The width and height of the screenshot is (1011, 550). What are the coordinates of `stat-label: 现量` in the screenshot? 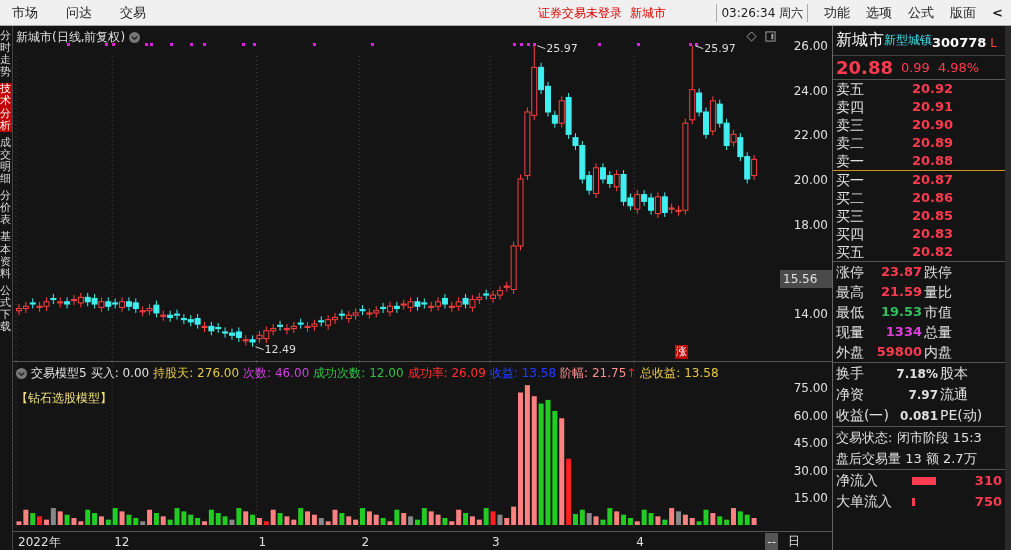 It's located at (850, 332).